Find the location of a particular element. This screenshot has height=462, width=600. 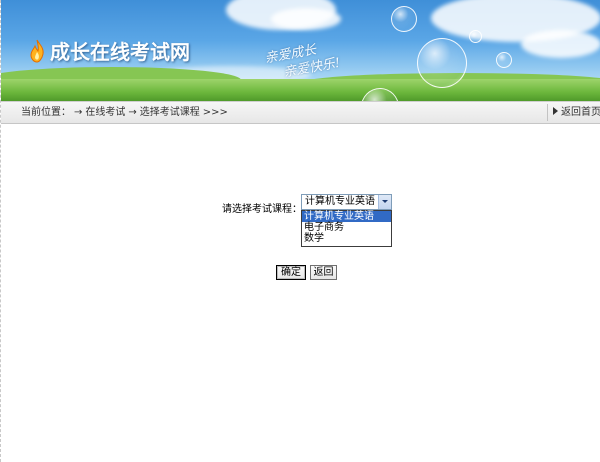

back-home-label: 返回首页 is located at coordinates (580, 112).